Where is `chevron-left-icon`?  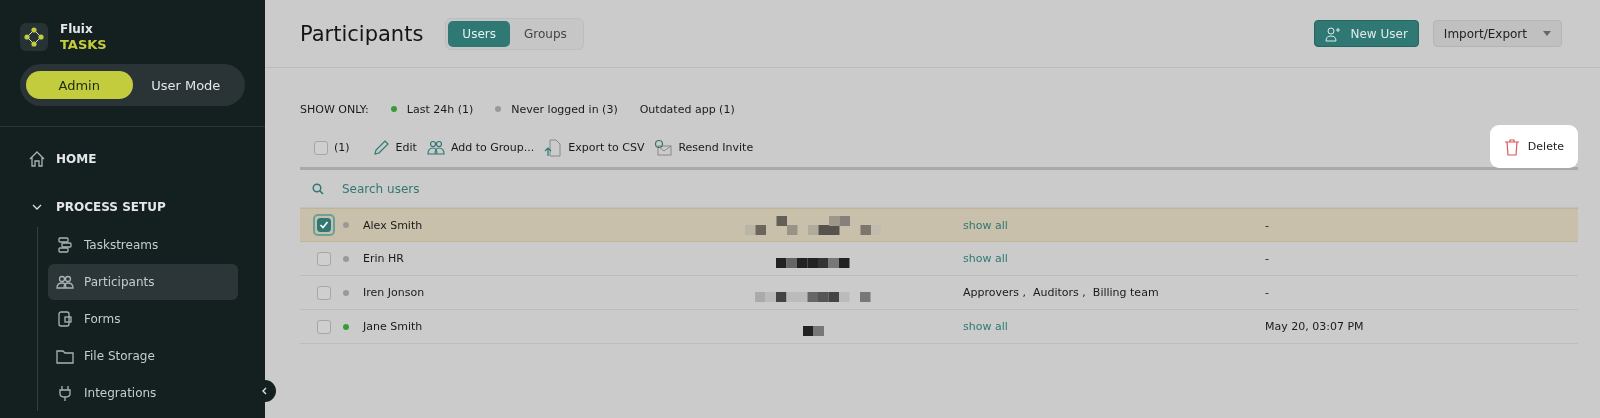
chevron-left-icon is located at coordinates (265, 391).